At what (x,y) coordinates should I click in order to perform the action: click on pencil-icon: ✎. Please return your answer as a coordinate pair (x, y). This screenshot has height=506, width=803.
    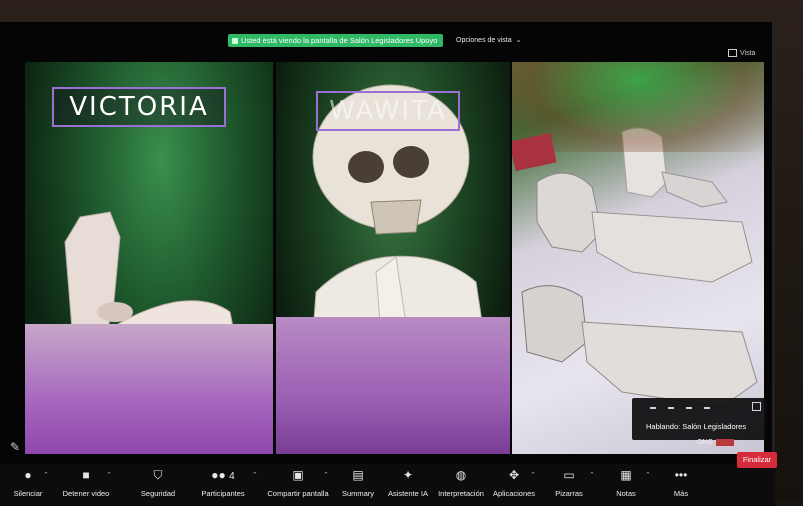
    Looking at the image, I should click on (15, 447).